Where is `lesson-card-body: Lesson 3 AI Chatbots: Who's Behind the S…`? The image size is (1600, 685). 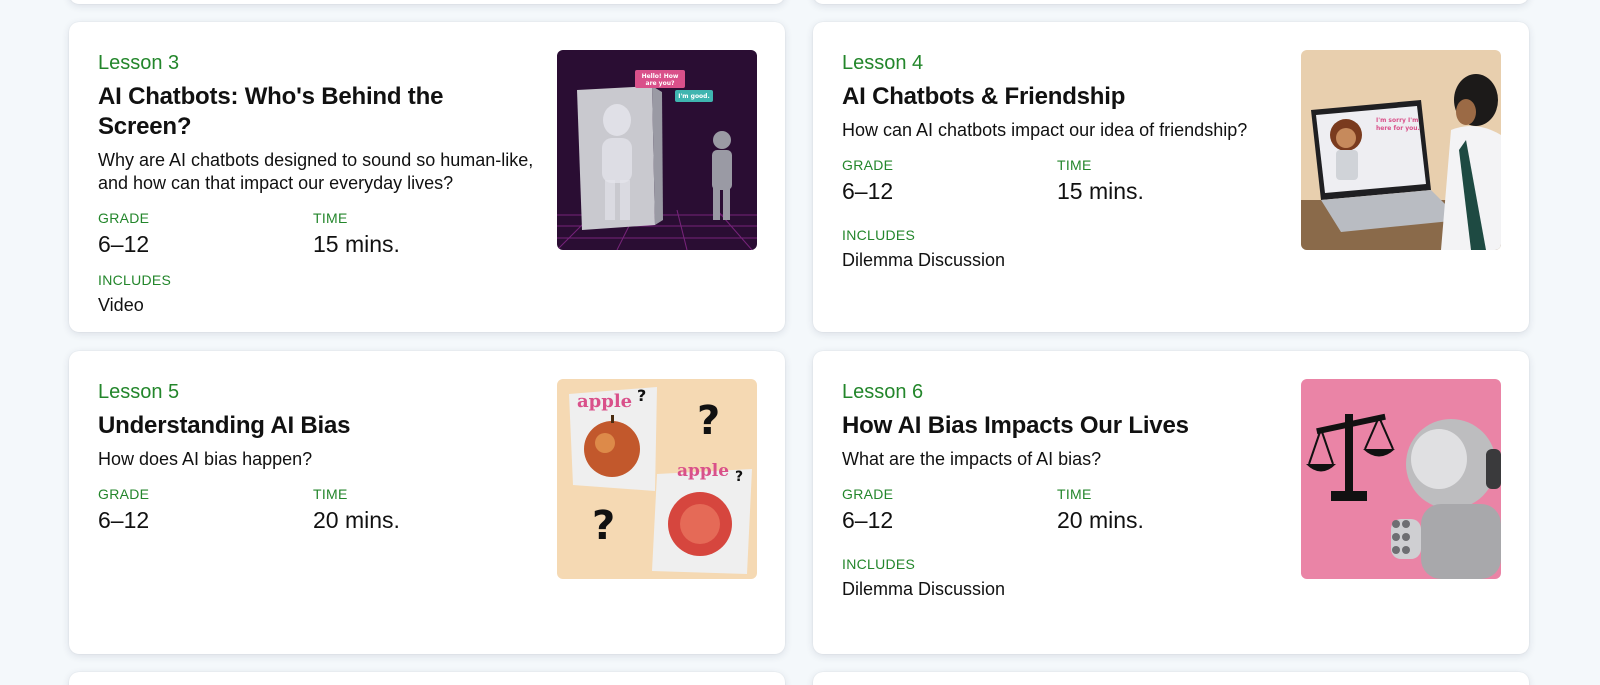
lesson-card-body: Lesson 3 AI Chatbots: Who's Behind the S… is located at coordinates (318, 183).